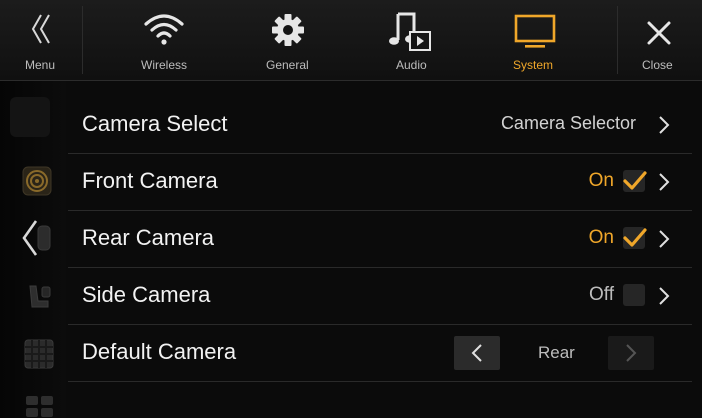 The height and width of the screenshot is (418, 702). What do you see at coordinates (150, 180) in the screenshot?
I see `front-camera-label: Front Camera` at bounding box center [150, 180].